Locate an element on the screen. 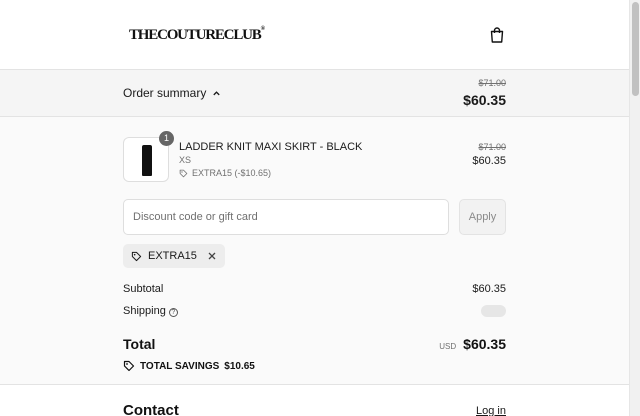  contact-heading: Contact is located at coordinates (151, 409).